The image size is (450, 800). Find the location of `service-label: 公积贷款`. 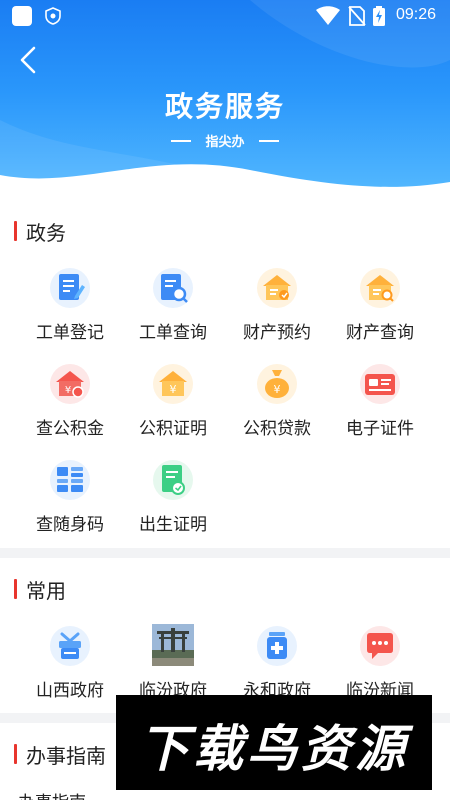

service-label: 公积贷款 is located at coordinates (277, 429).